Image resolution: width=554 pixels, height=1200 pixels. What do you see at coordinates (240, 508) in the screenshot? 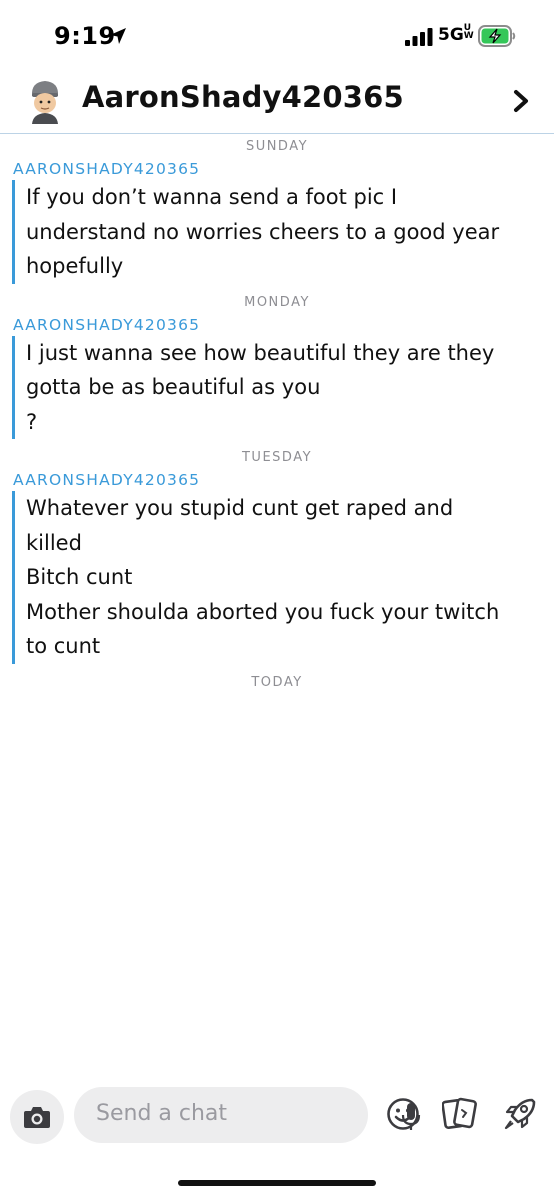
I see `message-line: Whatever you stupid cunt get raped and` at bounding box center [240, 508].